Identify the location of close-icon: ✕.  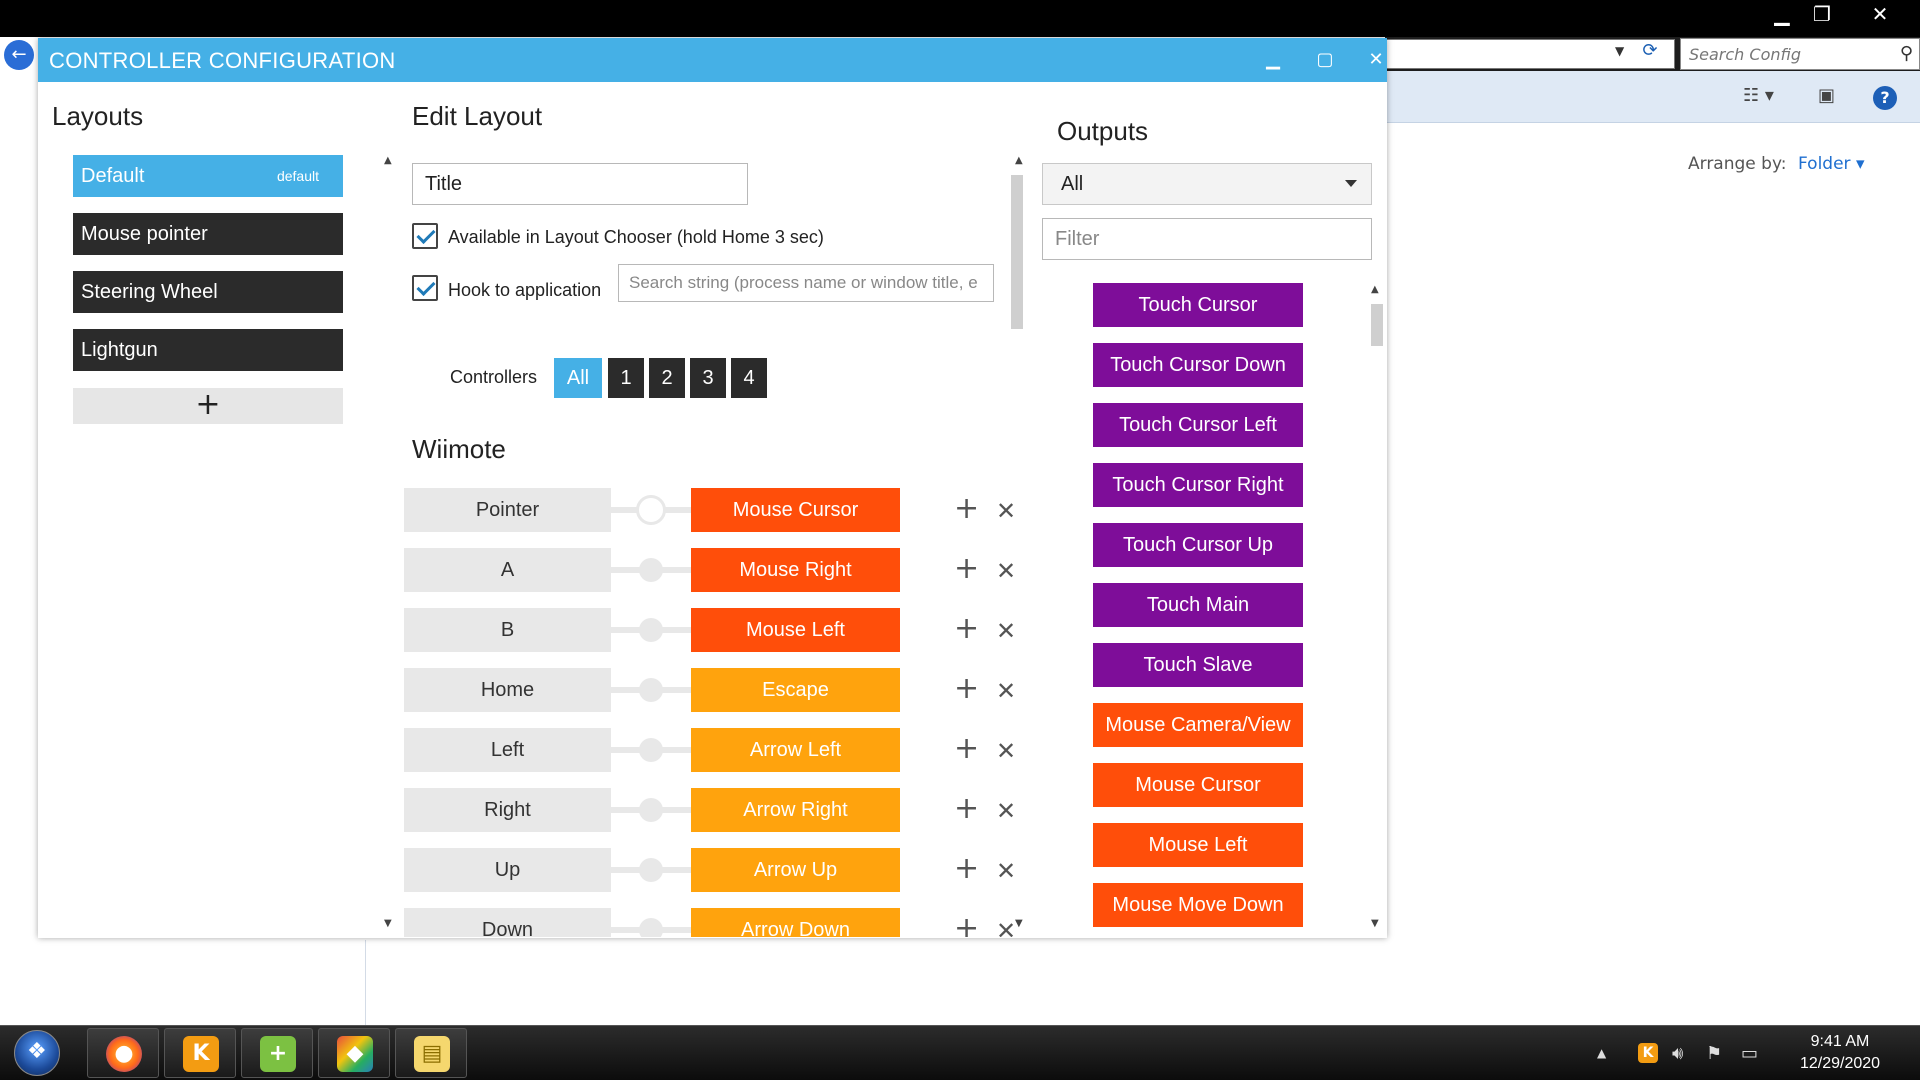
(1376, 60).